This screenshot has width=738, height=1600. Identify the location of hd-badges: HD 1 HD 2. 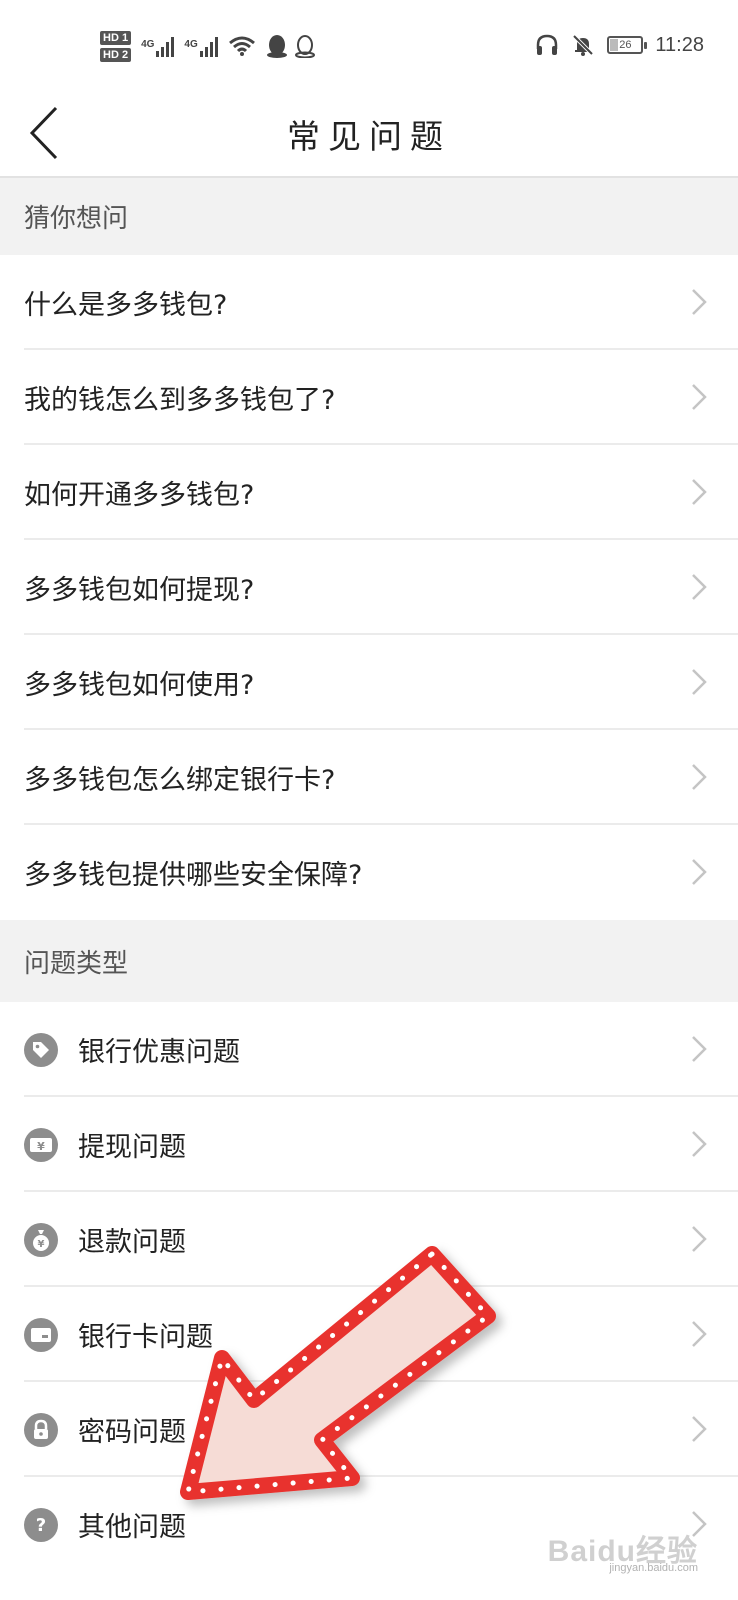
(116, 46).